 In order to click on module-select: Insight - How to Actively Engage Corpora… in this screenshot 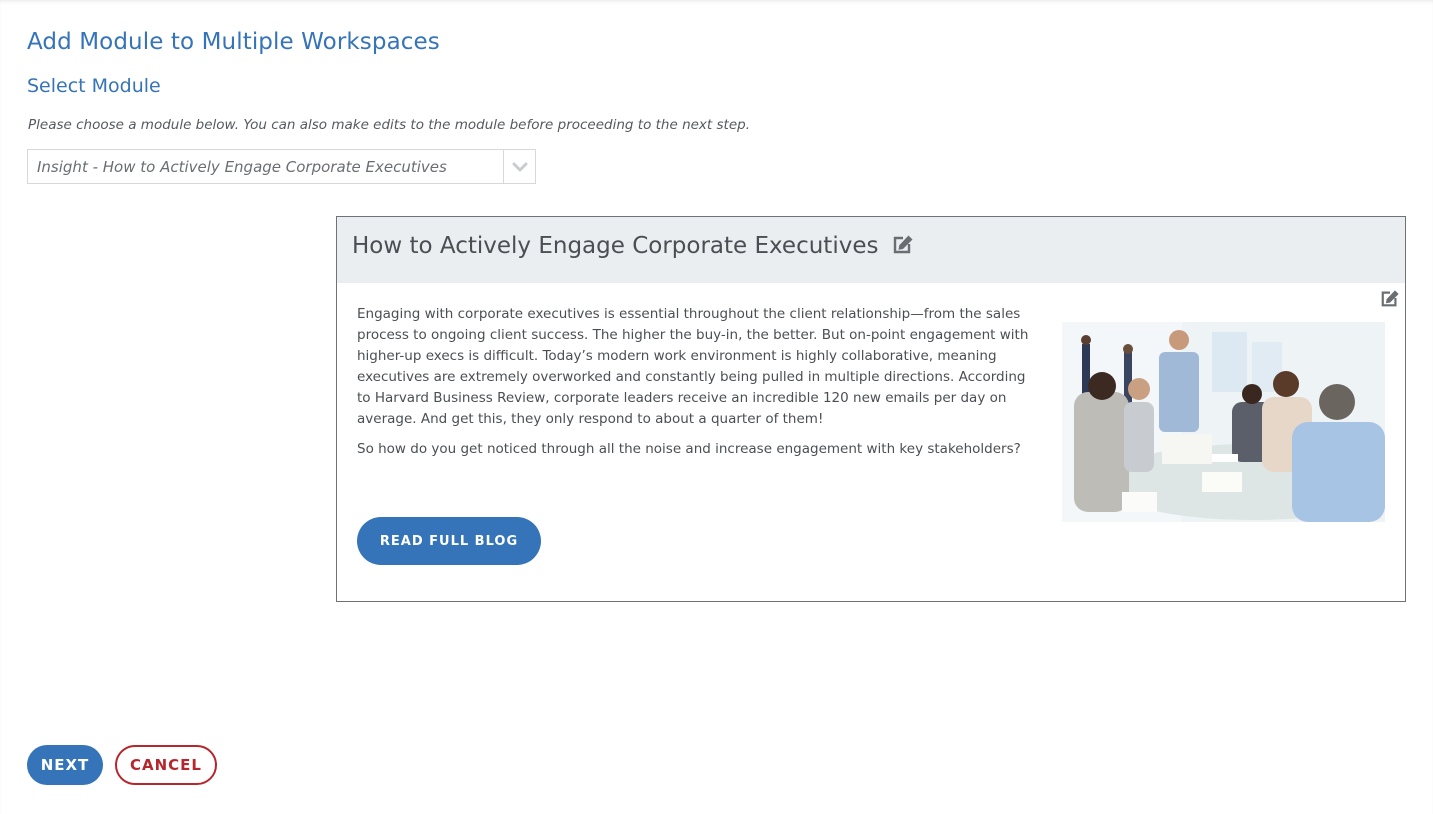, I will do `click(281, 166)`.